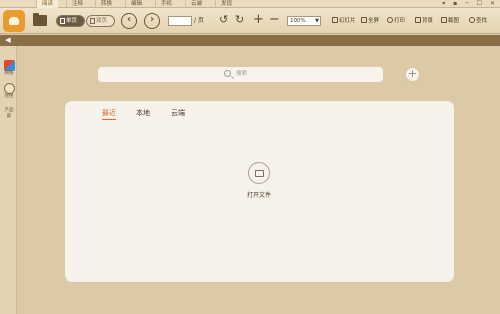 This screenshot has width=500, height=314. What do you see at coordinates (444, 20) in the screenshot?
I see `scissors-icon` at bounding box center [444, 20].